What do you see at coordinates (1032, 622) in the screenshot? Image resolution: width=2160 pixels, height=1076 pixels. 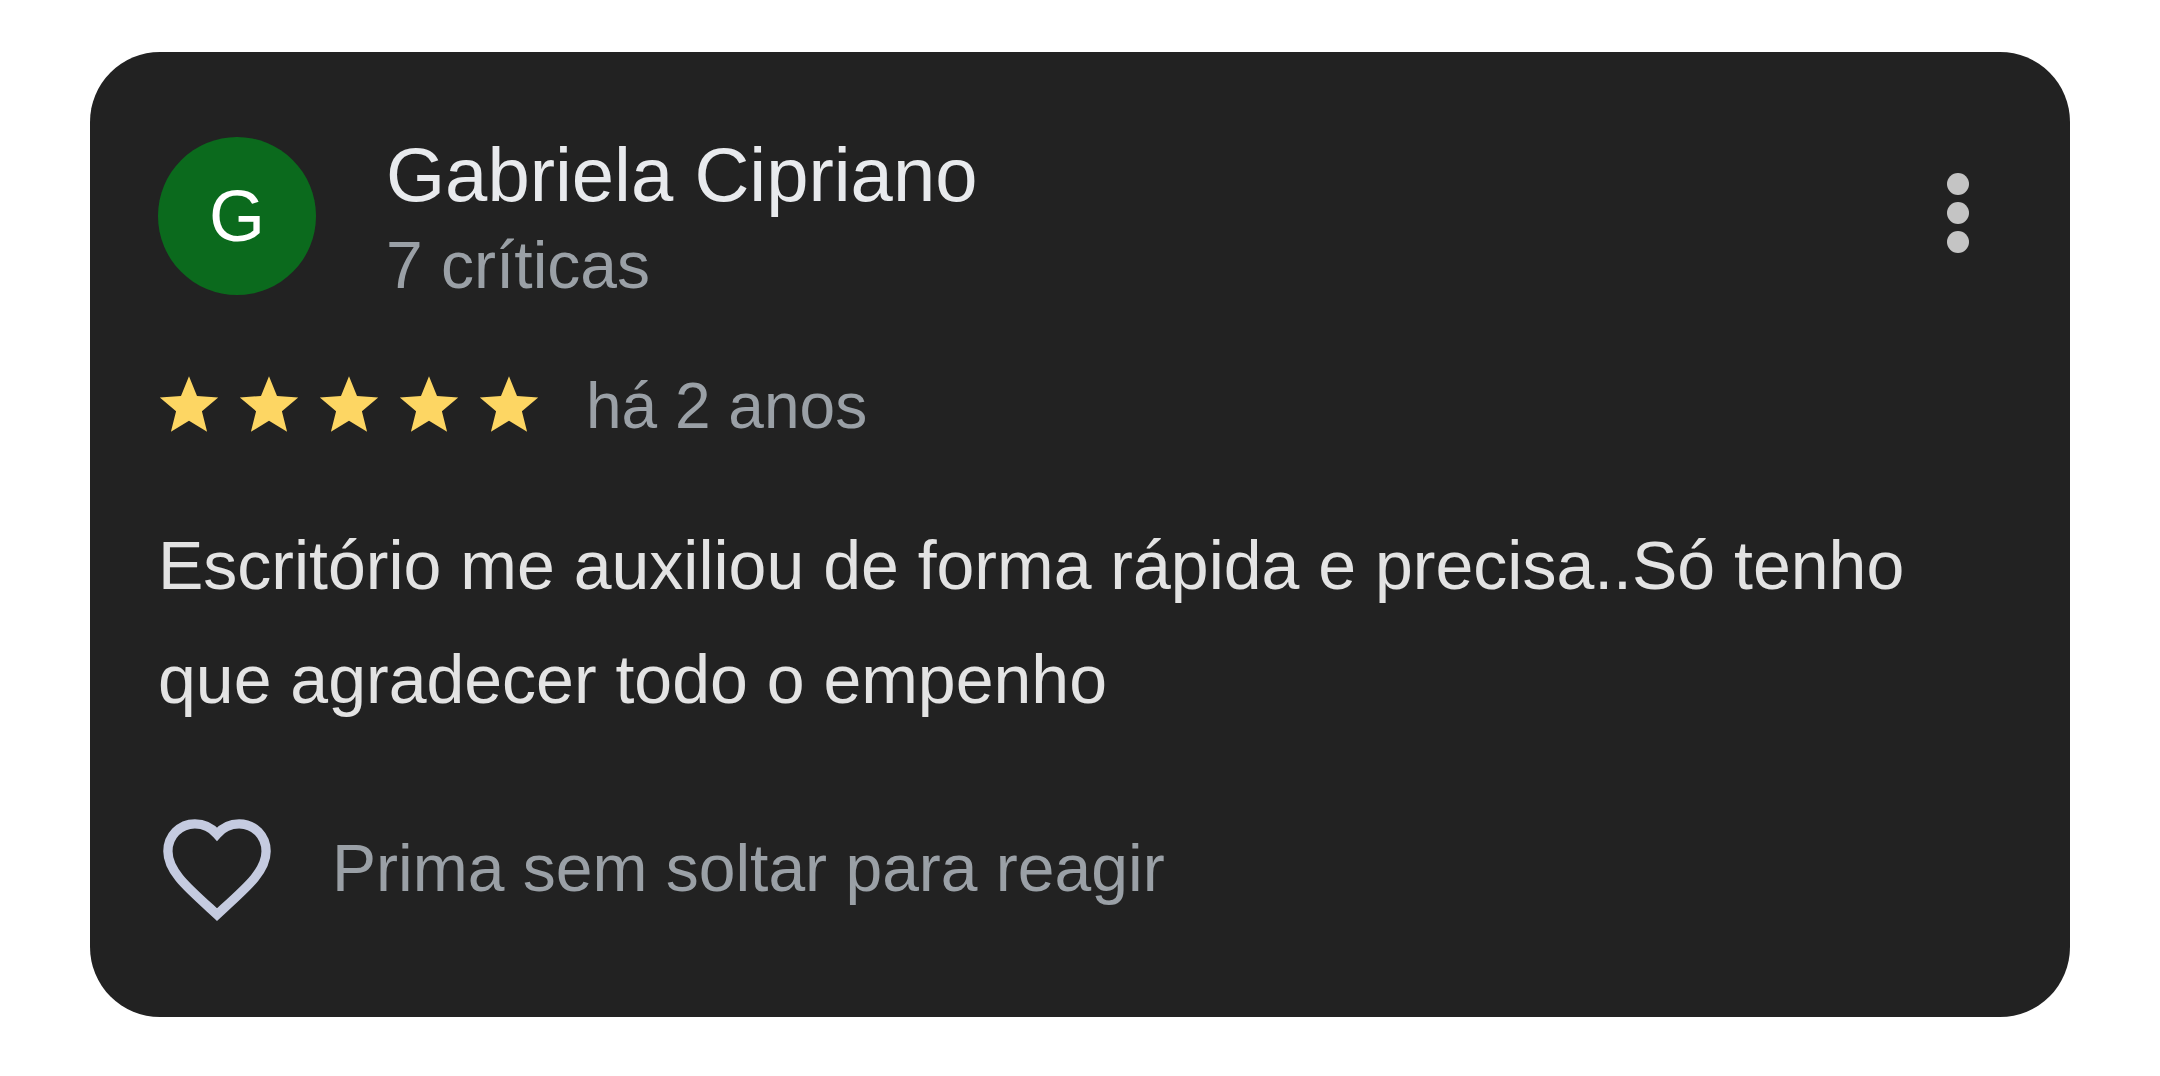 I see `review-text: Escritório me auxiliou de forma rápida e precisa..Só tenho que agradecer todo o empenho` at bounding box center [1032, 622].